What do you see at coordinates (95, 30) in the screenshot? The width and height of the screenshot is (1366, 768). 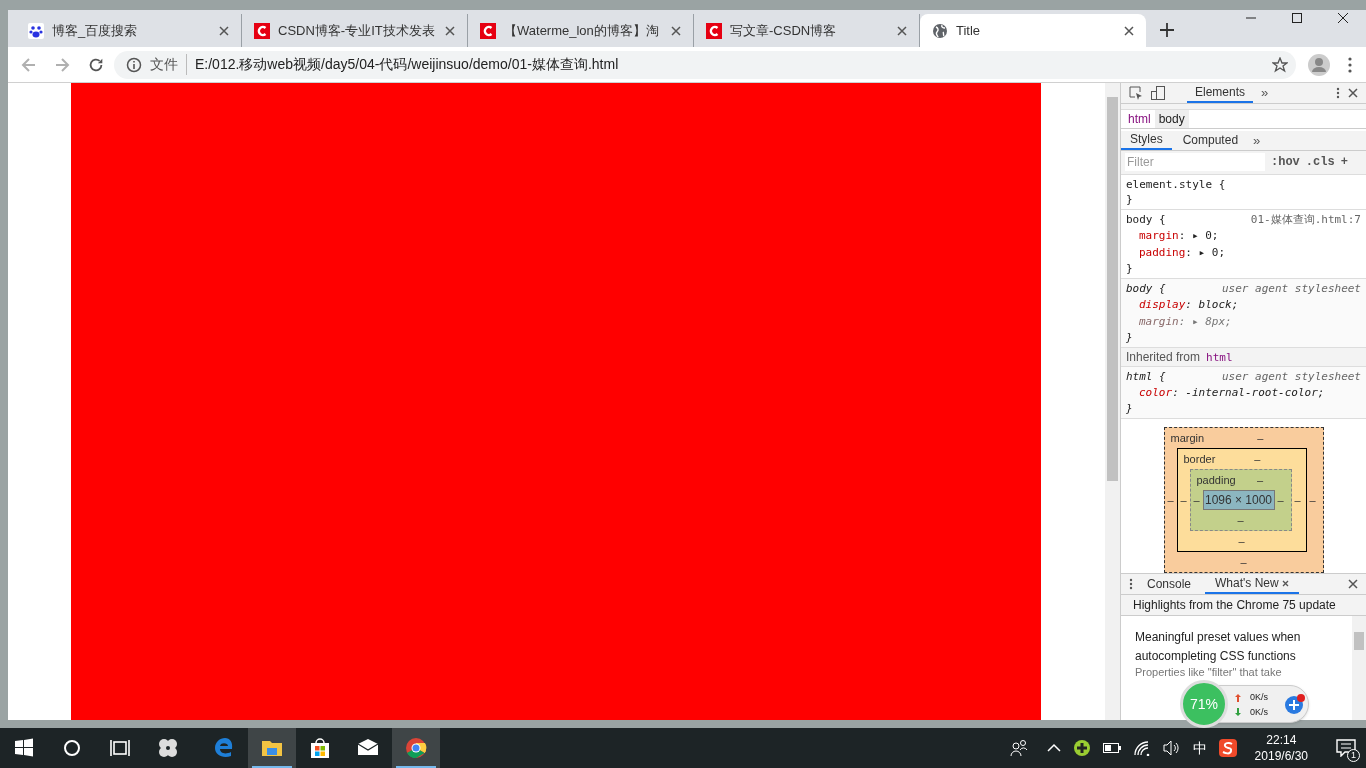 I see `tab-title: 博客_百度搜索` at bounding box center [95, 30].